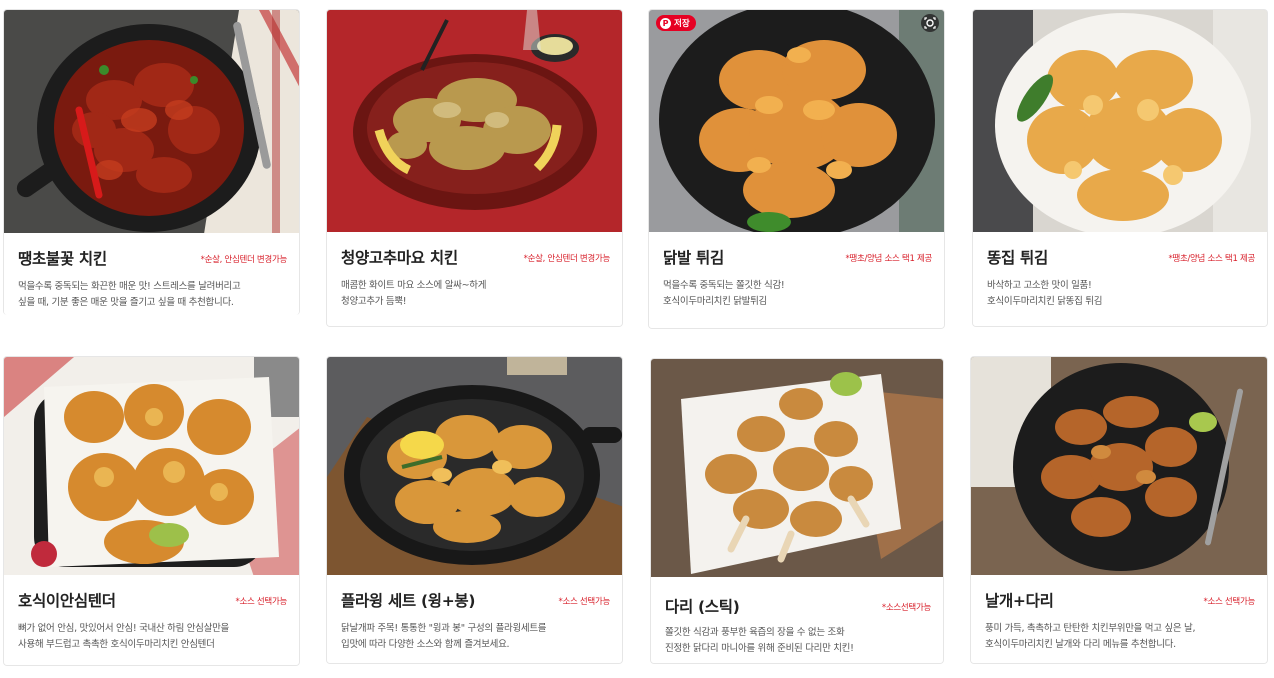 The image size is (1274, 678). What do you see at coordinates (796, 122) in the screenshot?
I see `product-photo: P 저장` at bounding box center [796, 122].